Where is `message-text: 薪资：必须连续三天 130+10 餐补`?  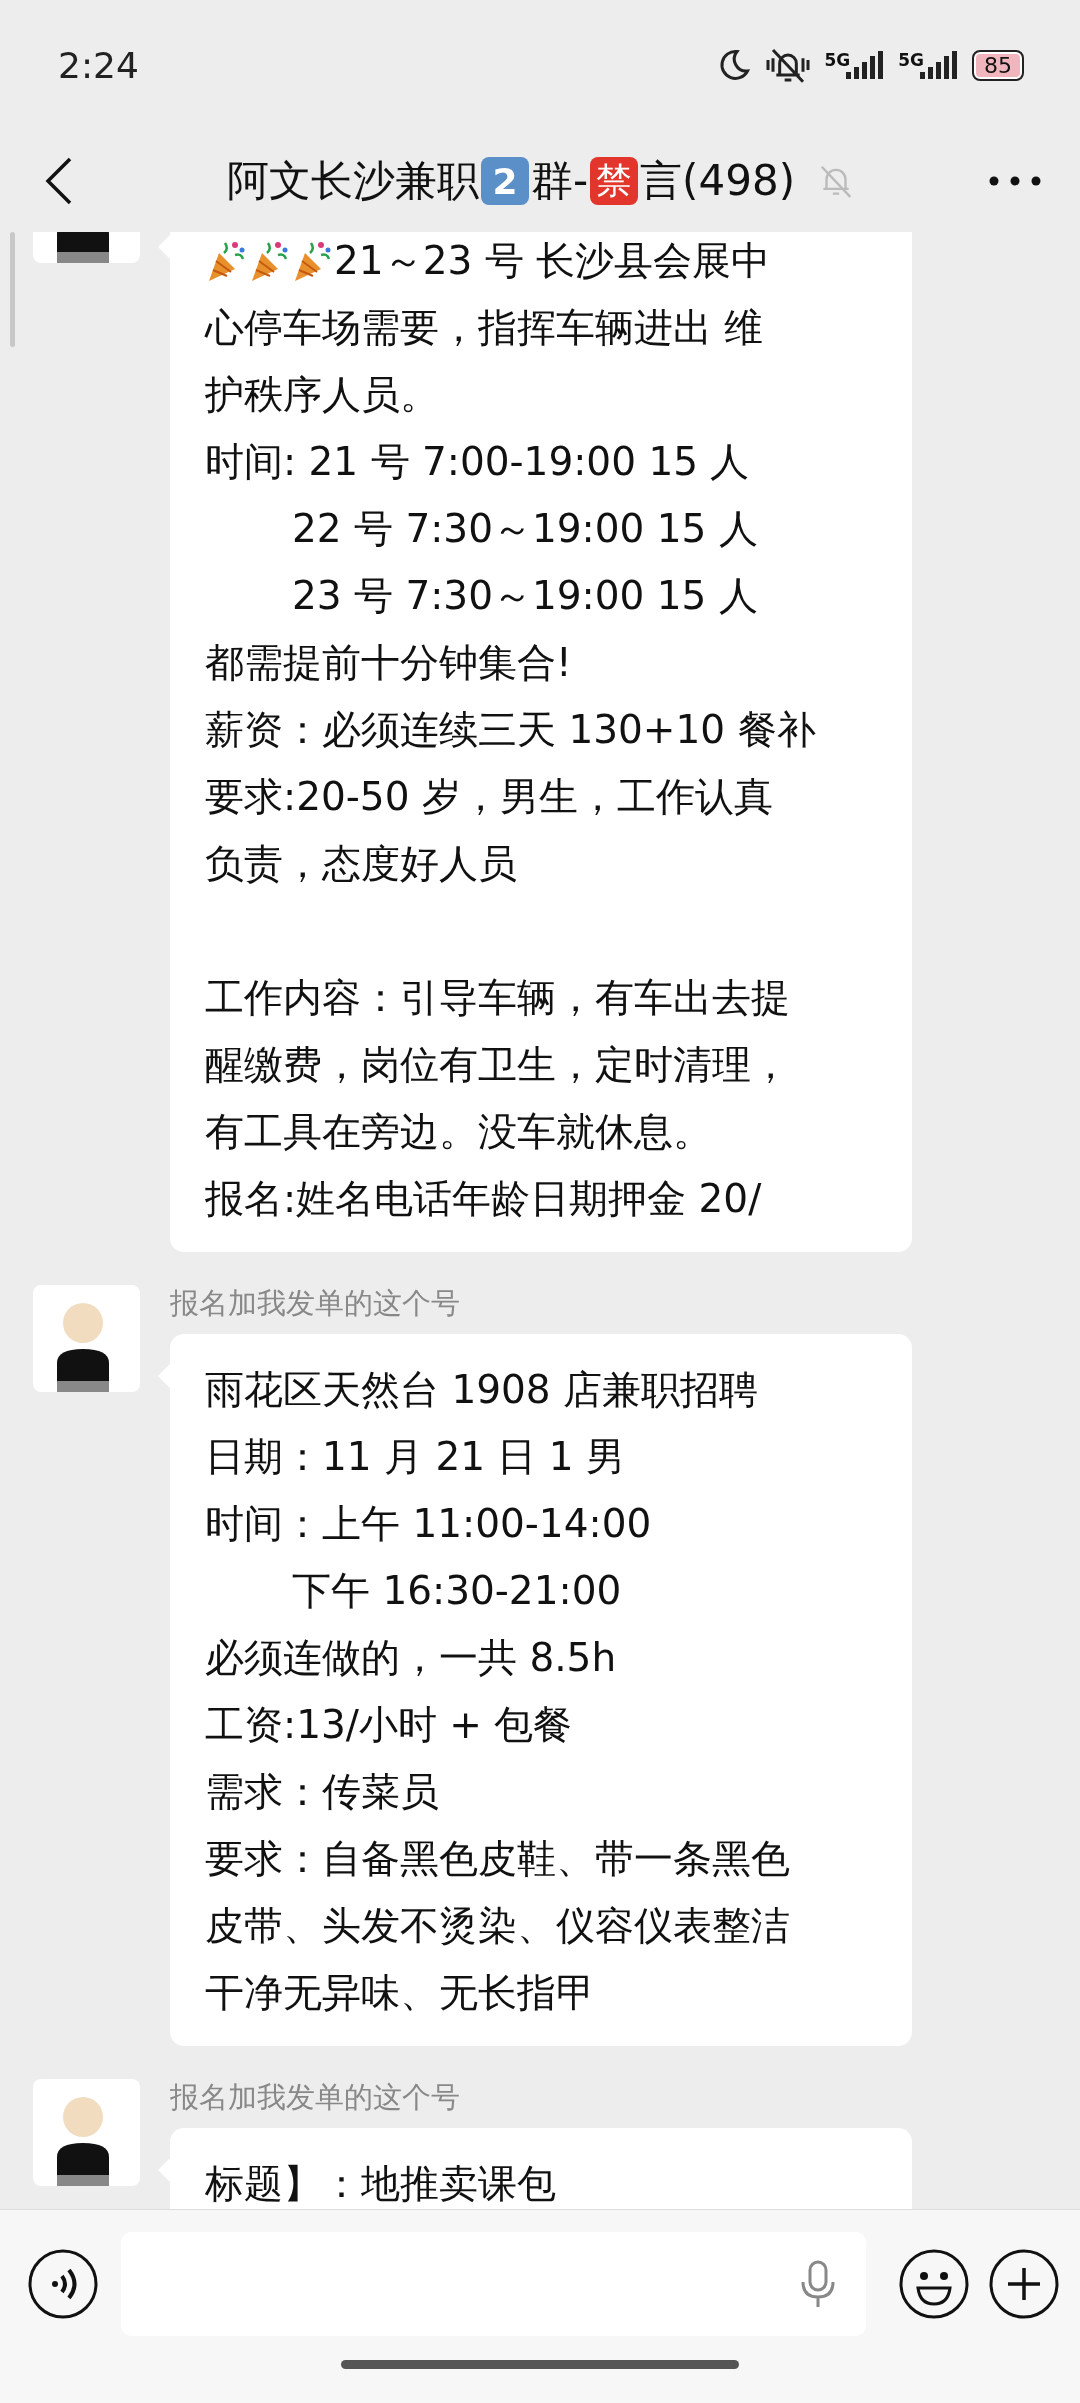 message-text: 薪资：必须连续三天 130+10 餐补 is located at coordinates (510, 730).